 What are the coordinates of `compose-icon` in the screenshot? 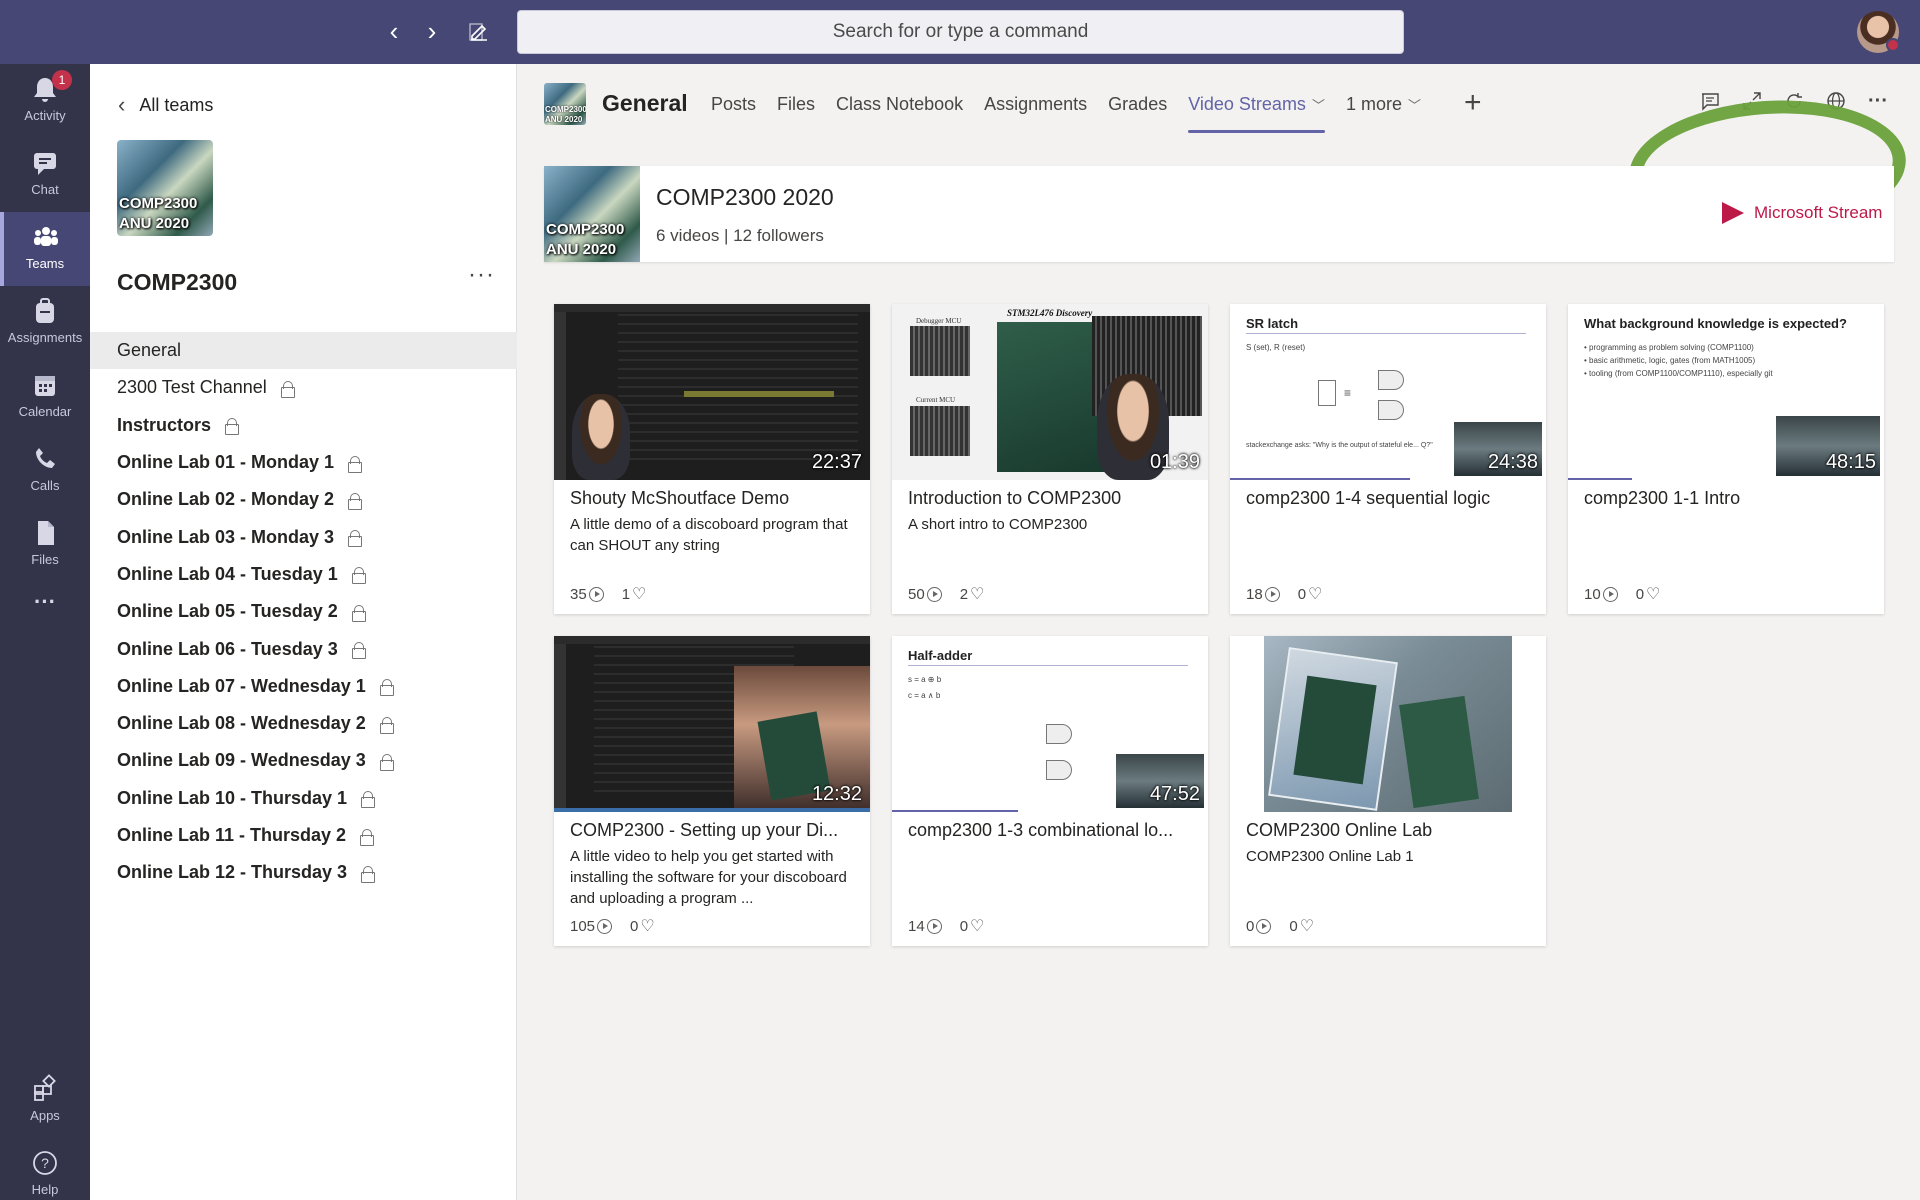 It's located at (479, 34).